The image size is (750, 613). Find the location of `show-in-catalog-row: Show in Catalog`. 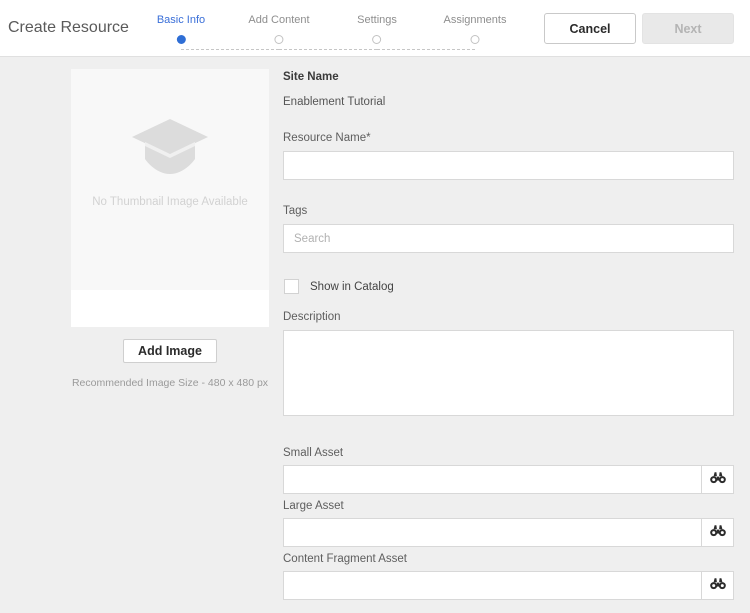

show-in-catalog-row: Show in Catalog is located at coordinates (339, 286).